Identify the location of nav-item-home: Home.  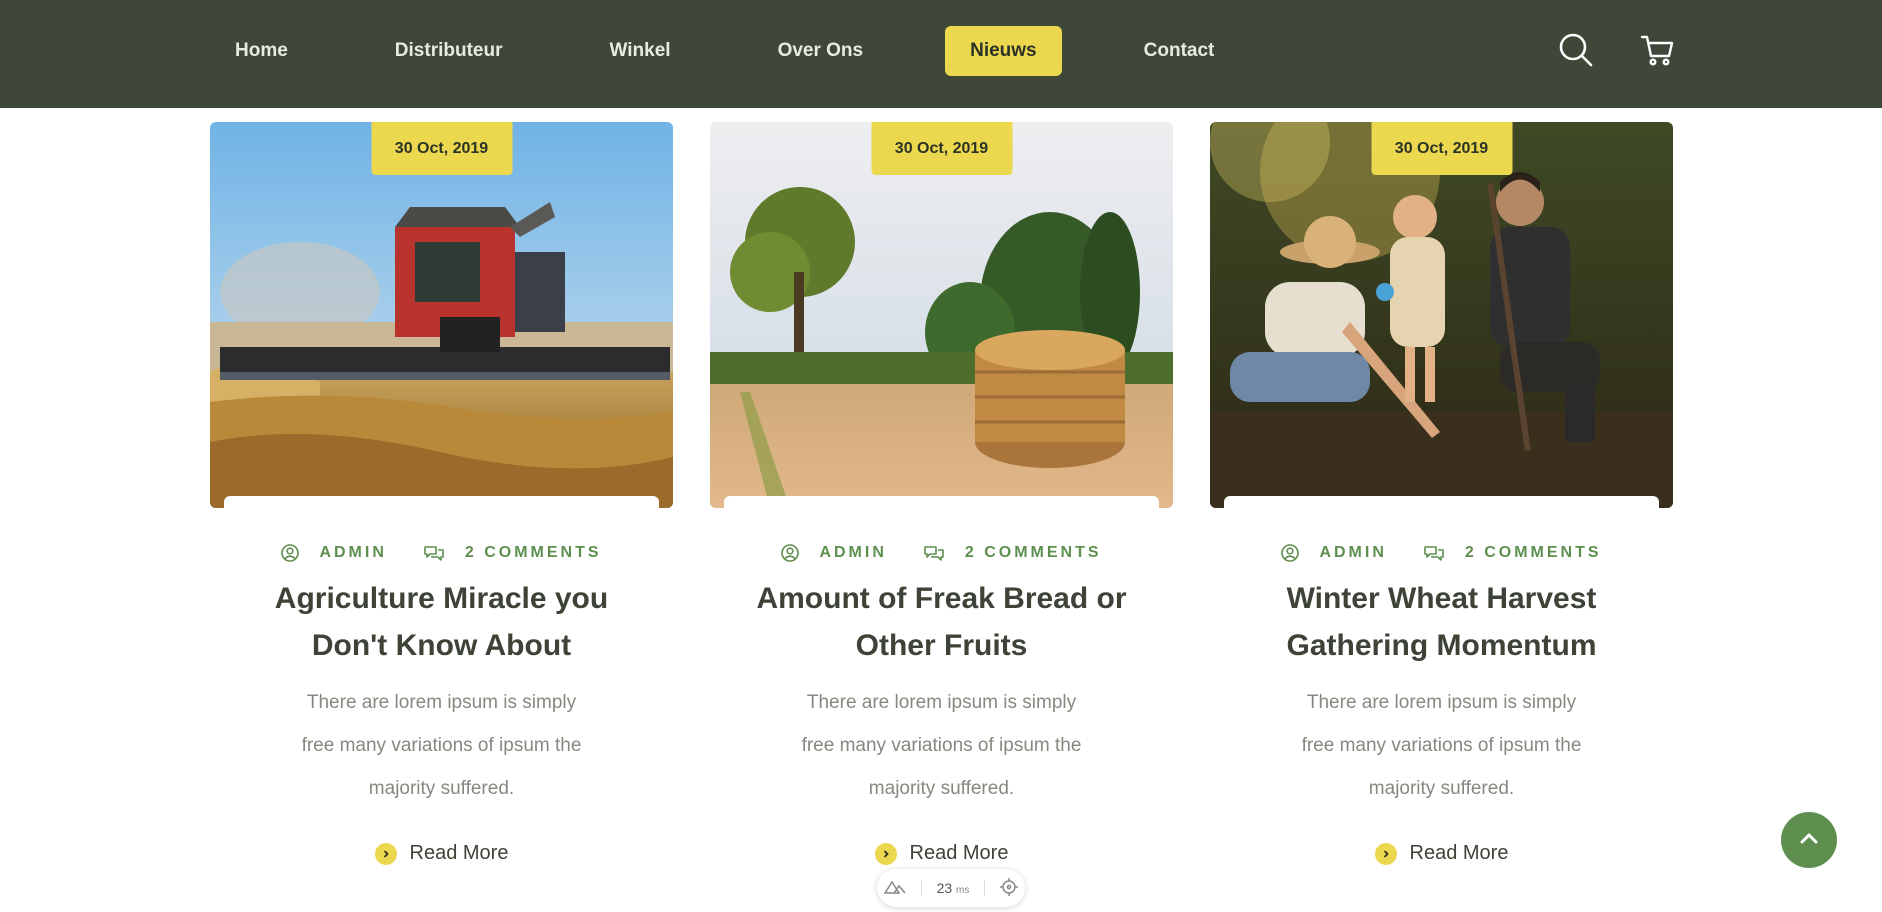
(261, 51).